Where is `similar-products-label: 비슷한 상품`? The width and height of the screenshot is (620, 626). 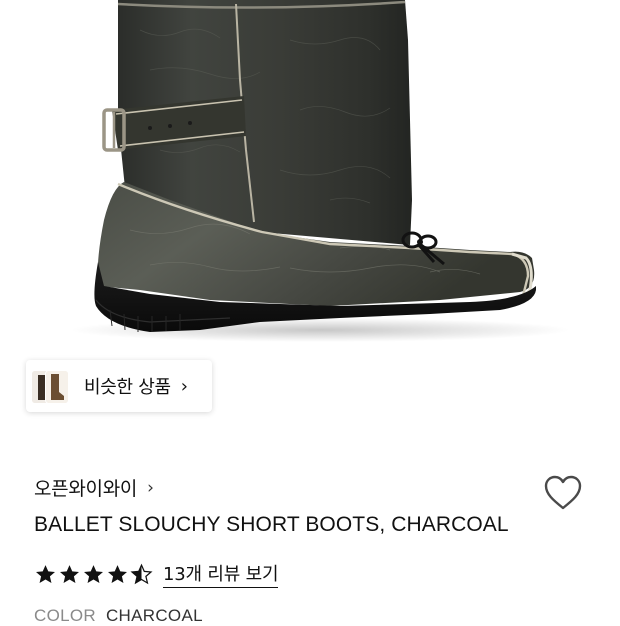 similar-products-label: 비슷한 상품 is located at coordinates (127, 387).